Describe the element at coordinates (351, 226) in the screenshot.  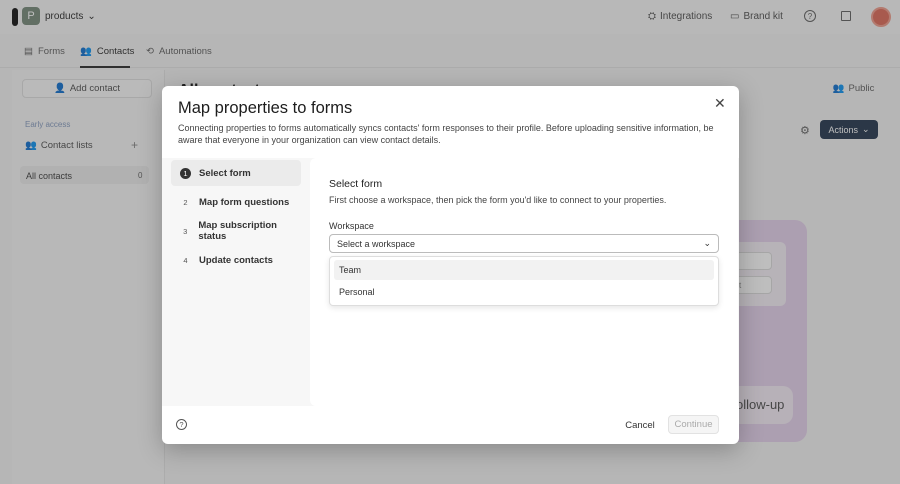
I see `workspace-field-label: Workspace` at that location.